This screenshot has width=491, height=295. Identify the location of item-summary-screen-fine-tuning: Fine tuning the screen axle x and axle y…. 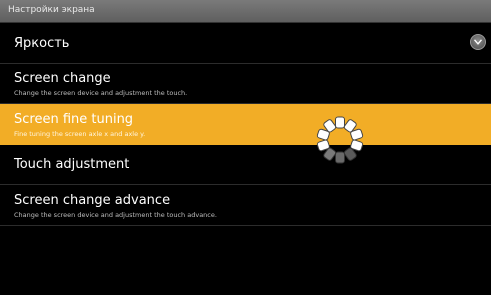
(80, 134).